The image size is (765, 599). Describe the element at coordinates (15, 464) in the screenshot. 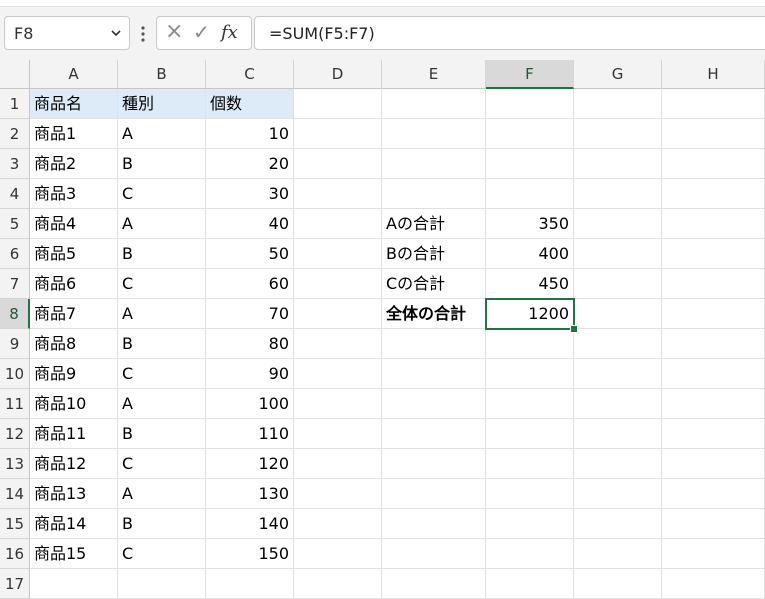

I see `row-header-13: 13` at that location.